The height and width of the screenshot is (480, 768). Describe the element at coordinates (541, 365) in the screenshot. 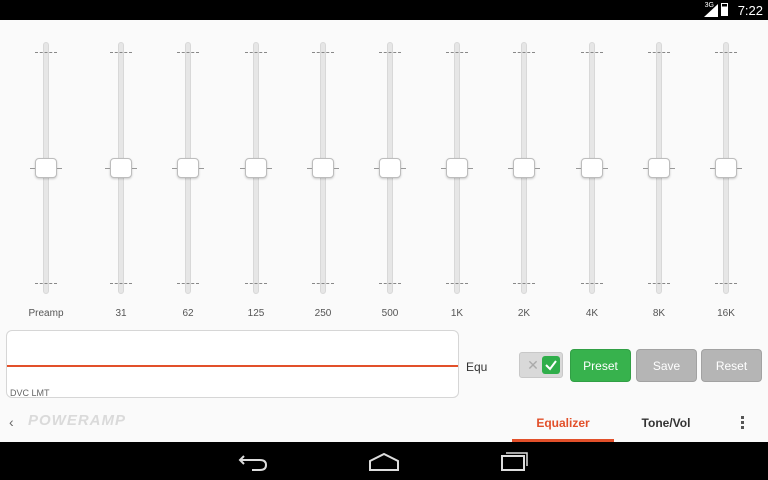

I see `equ-toggle: ✕` at that location.